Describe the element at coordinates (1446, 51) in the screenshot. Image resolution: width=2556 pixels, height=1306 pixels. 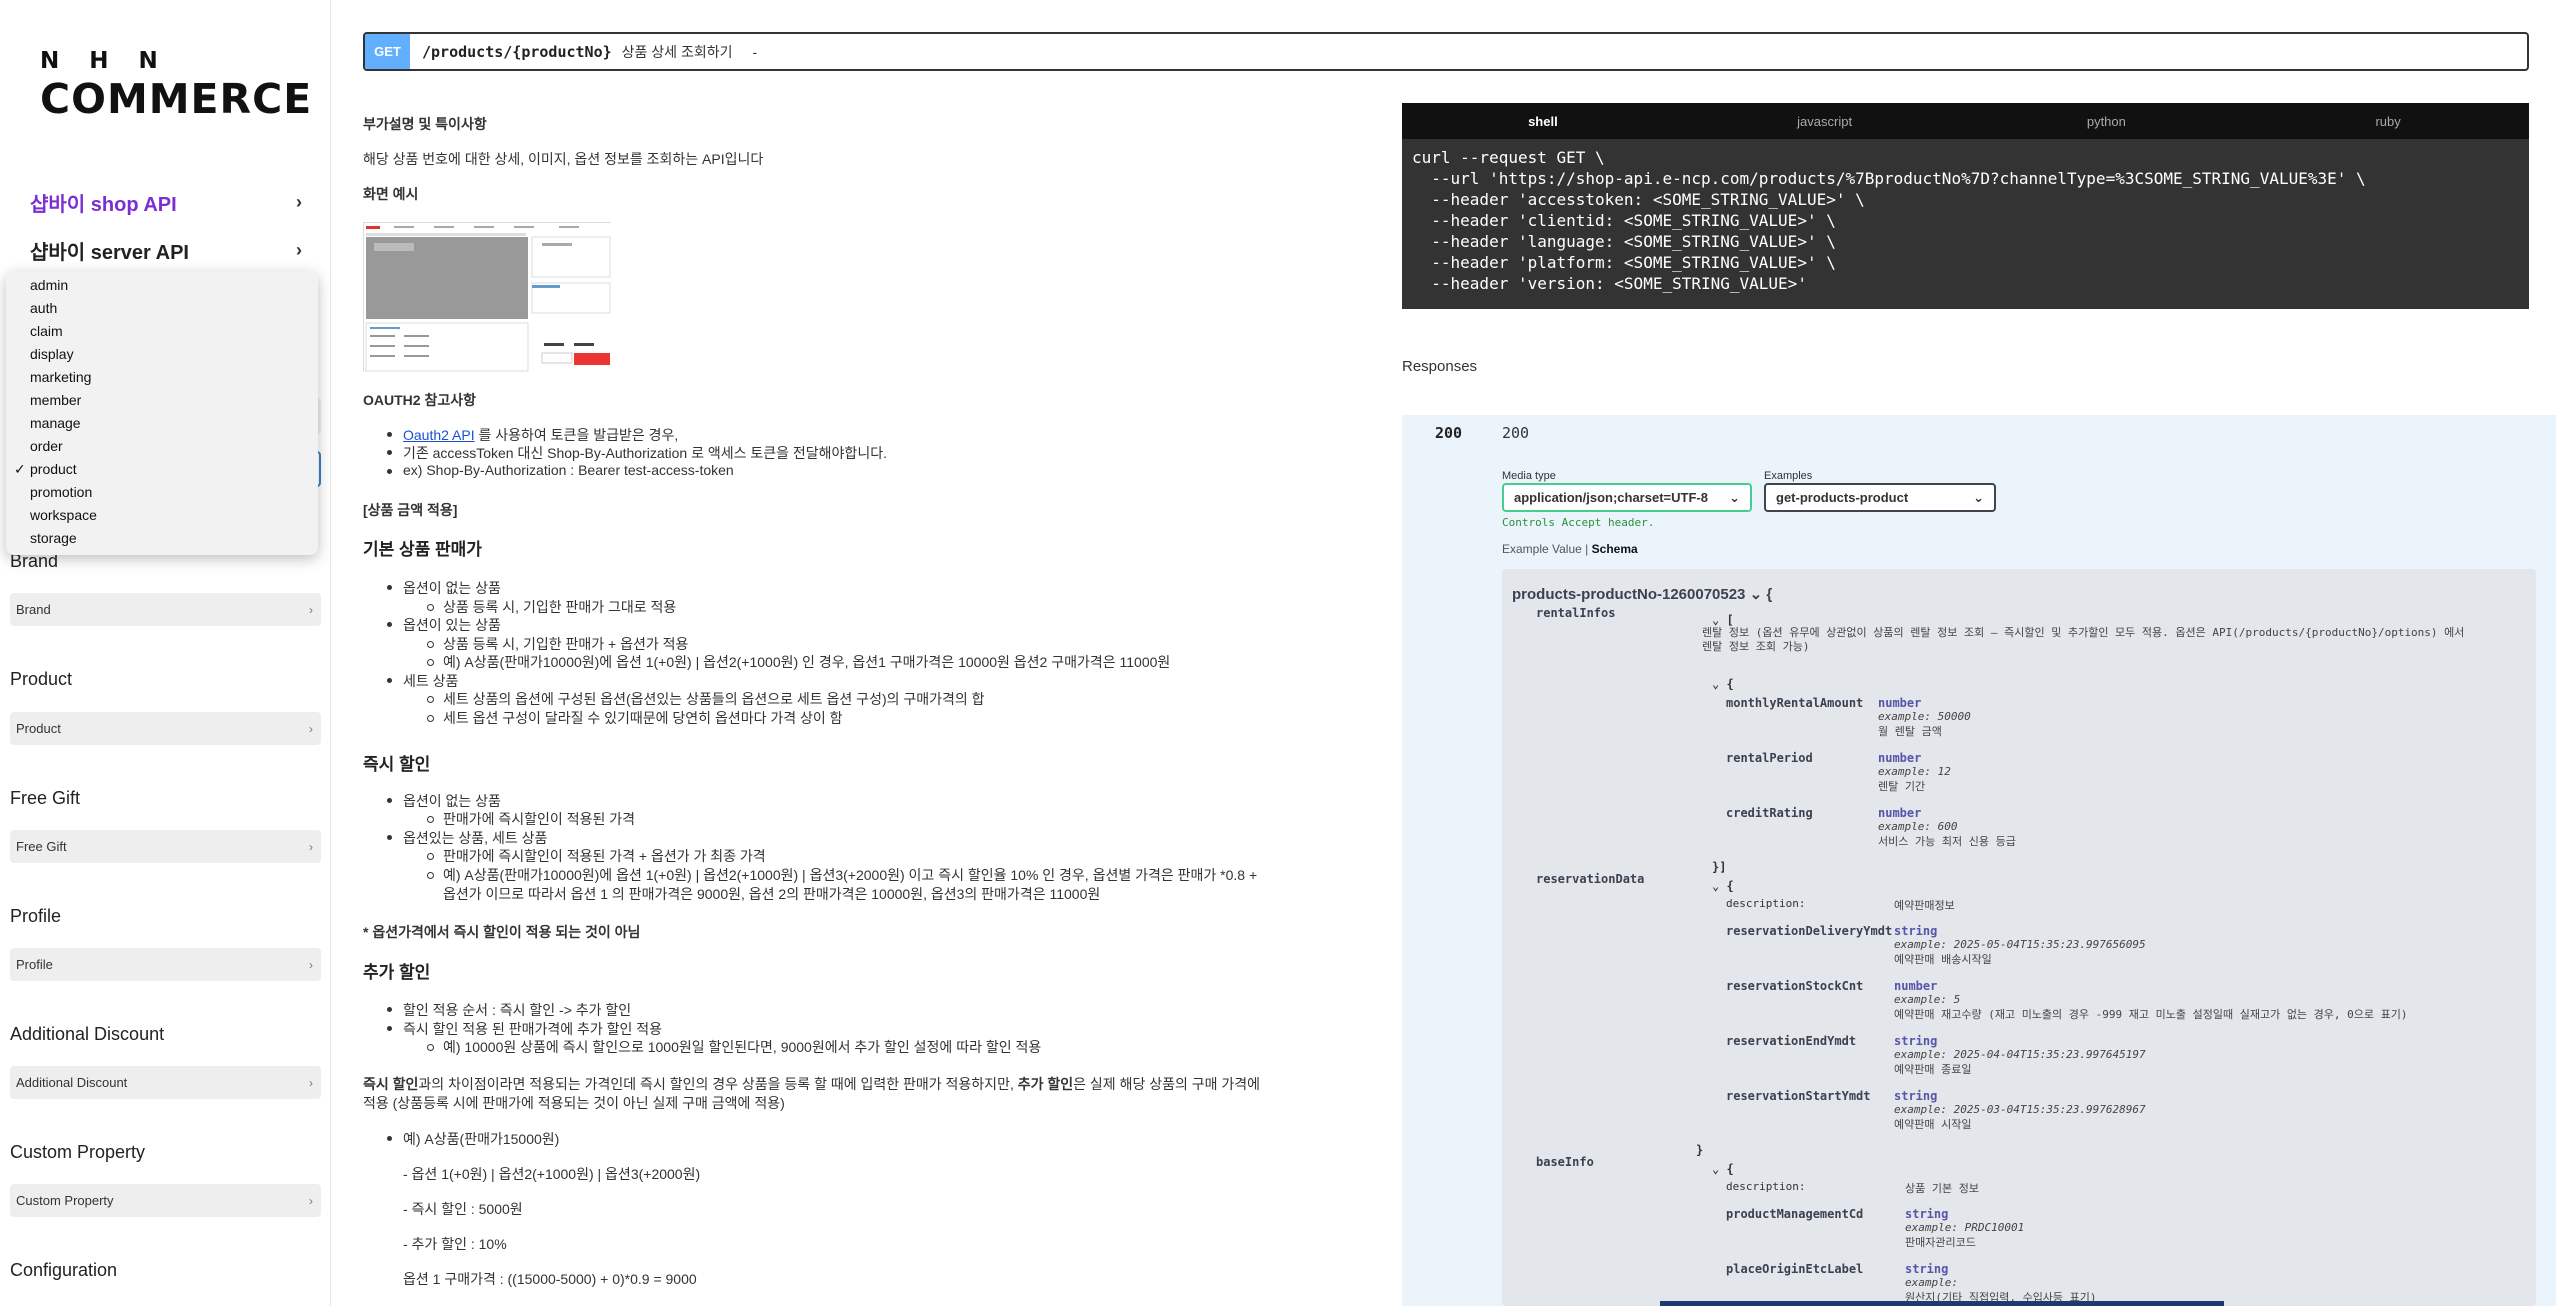
I see `operation-summary-bar: GET /products/{productNo} 상품 상세 조회하기 -` at that location.